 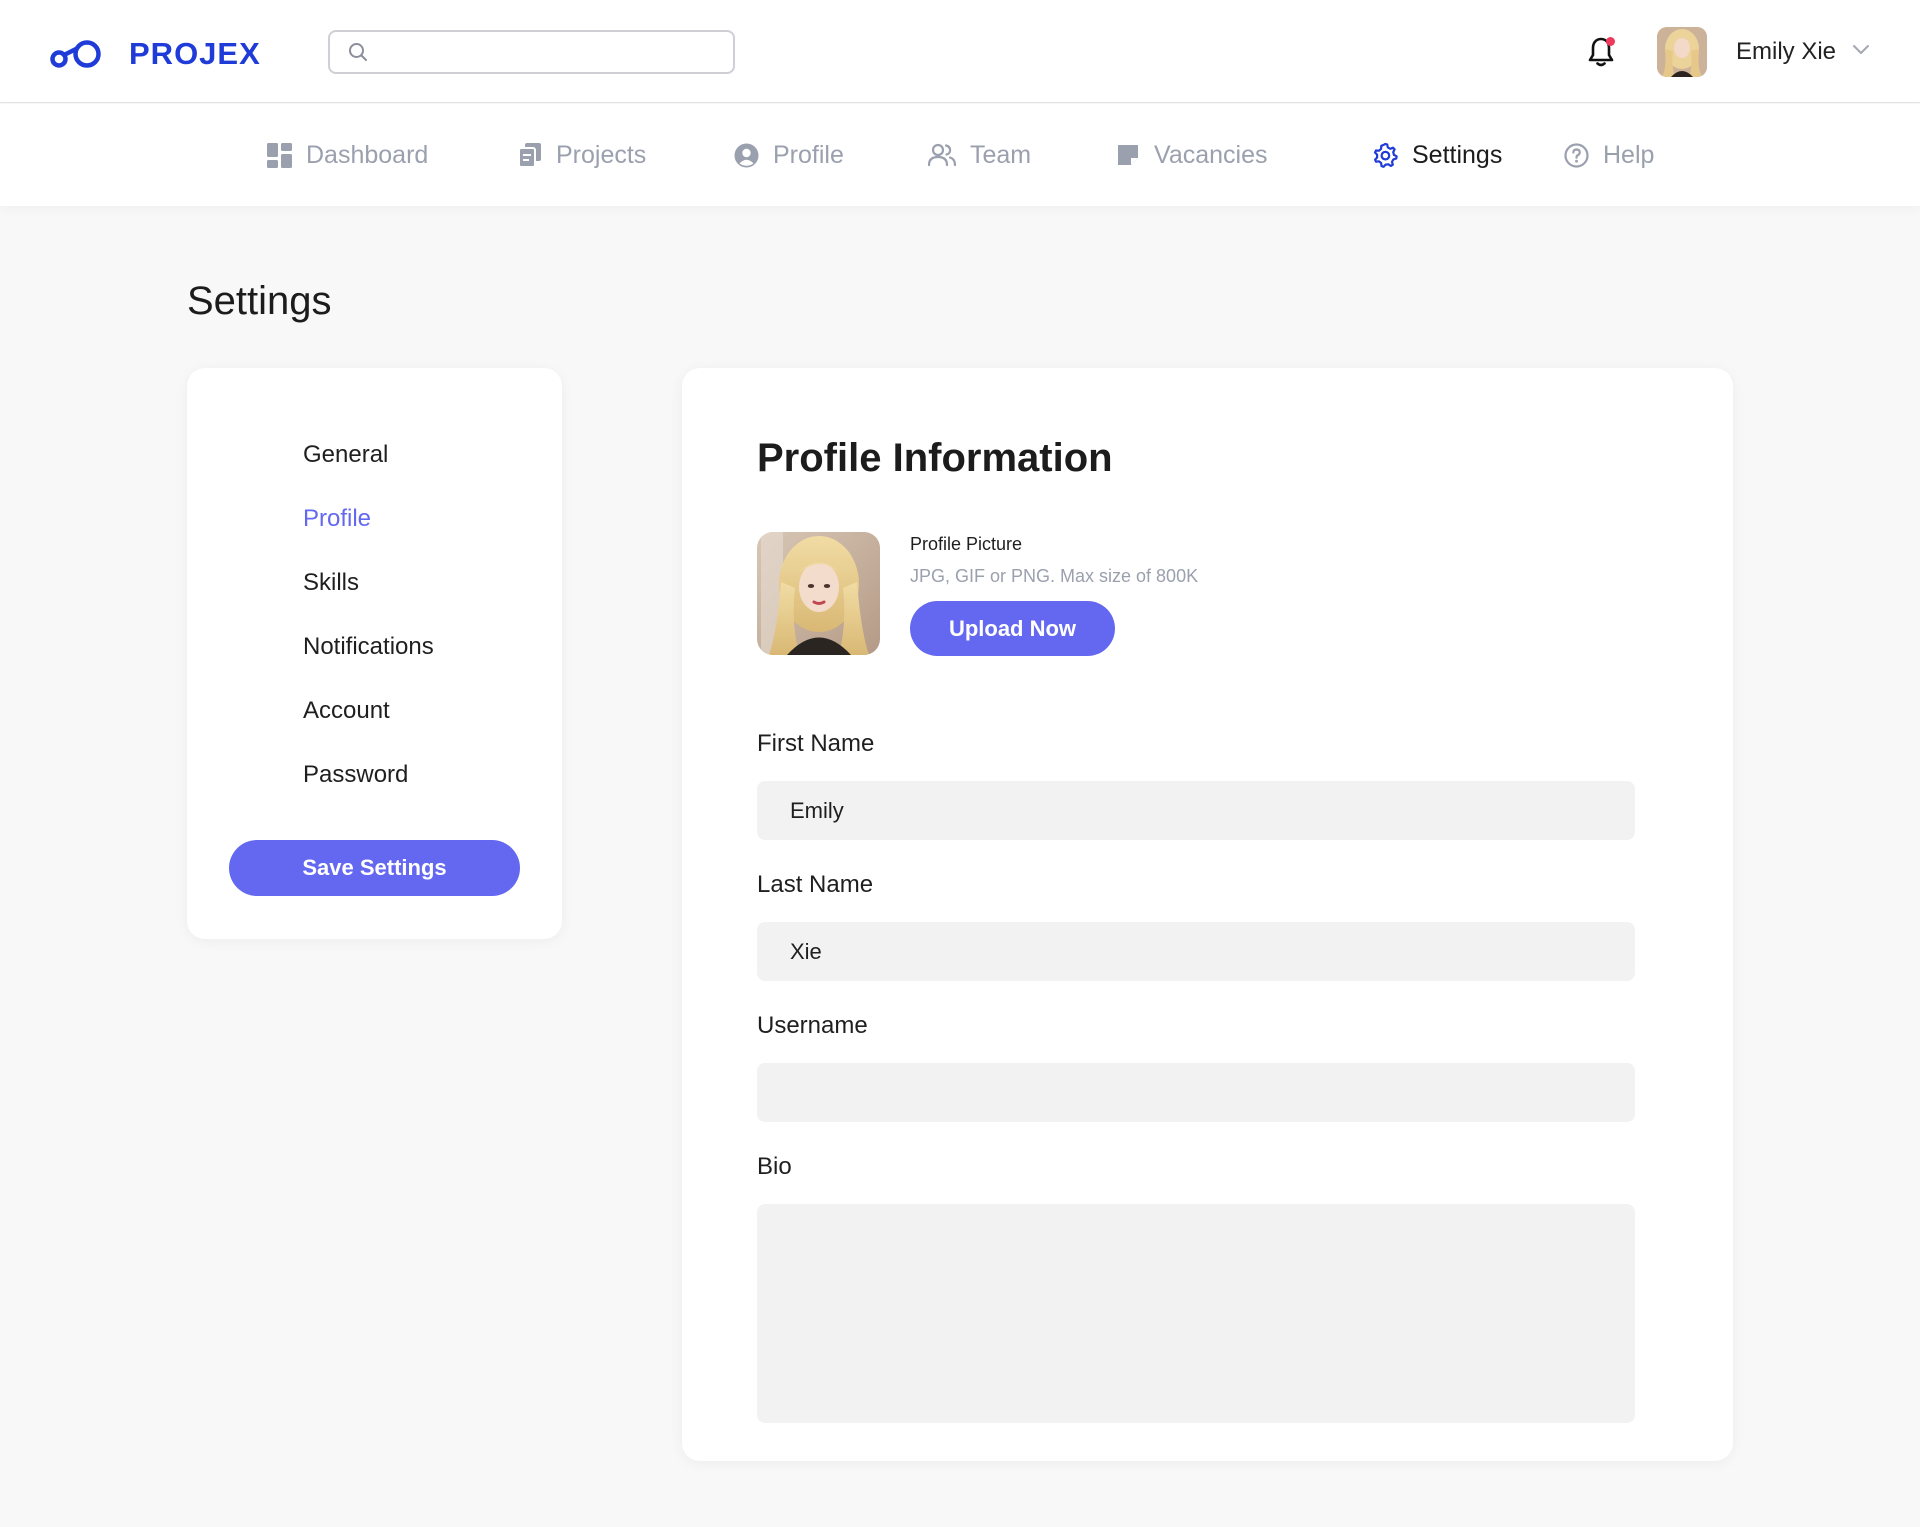 I want to click on profile-photo, so click(x=818, y=593).